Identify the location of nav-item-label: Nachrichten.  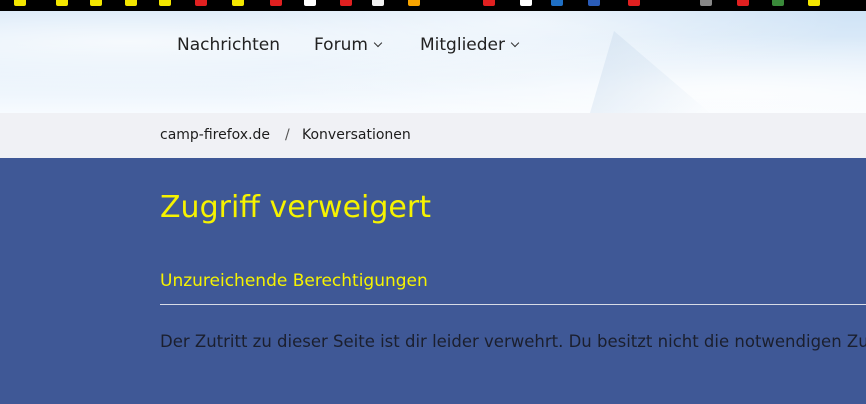
(228, 45).